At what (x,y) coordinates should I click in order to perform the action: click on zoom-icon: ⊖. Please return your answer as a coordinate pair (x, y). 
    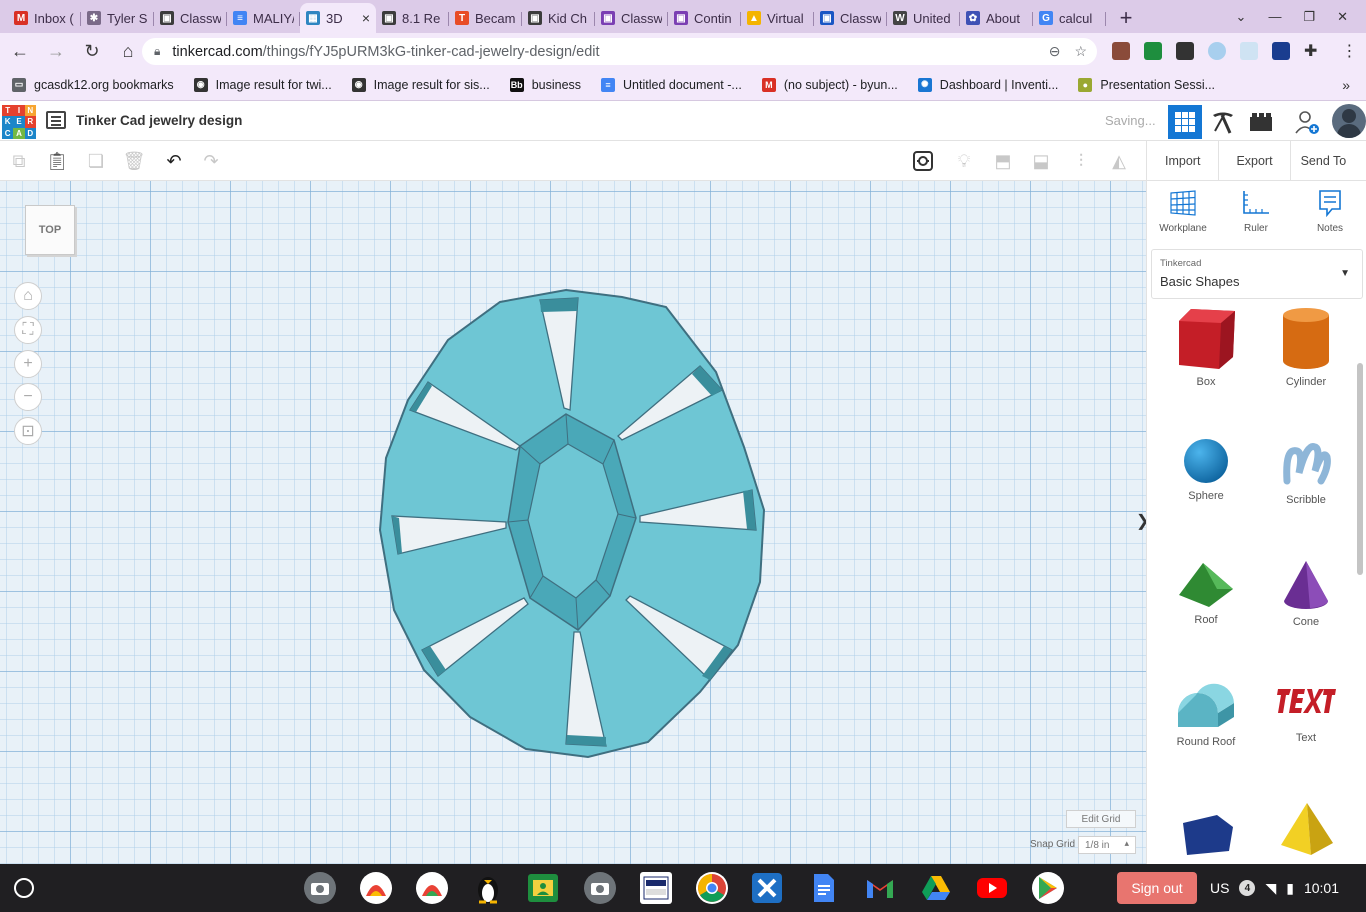
    Looking at the image, I should click on (1055, 51).